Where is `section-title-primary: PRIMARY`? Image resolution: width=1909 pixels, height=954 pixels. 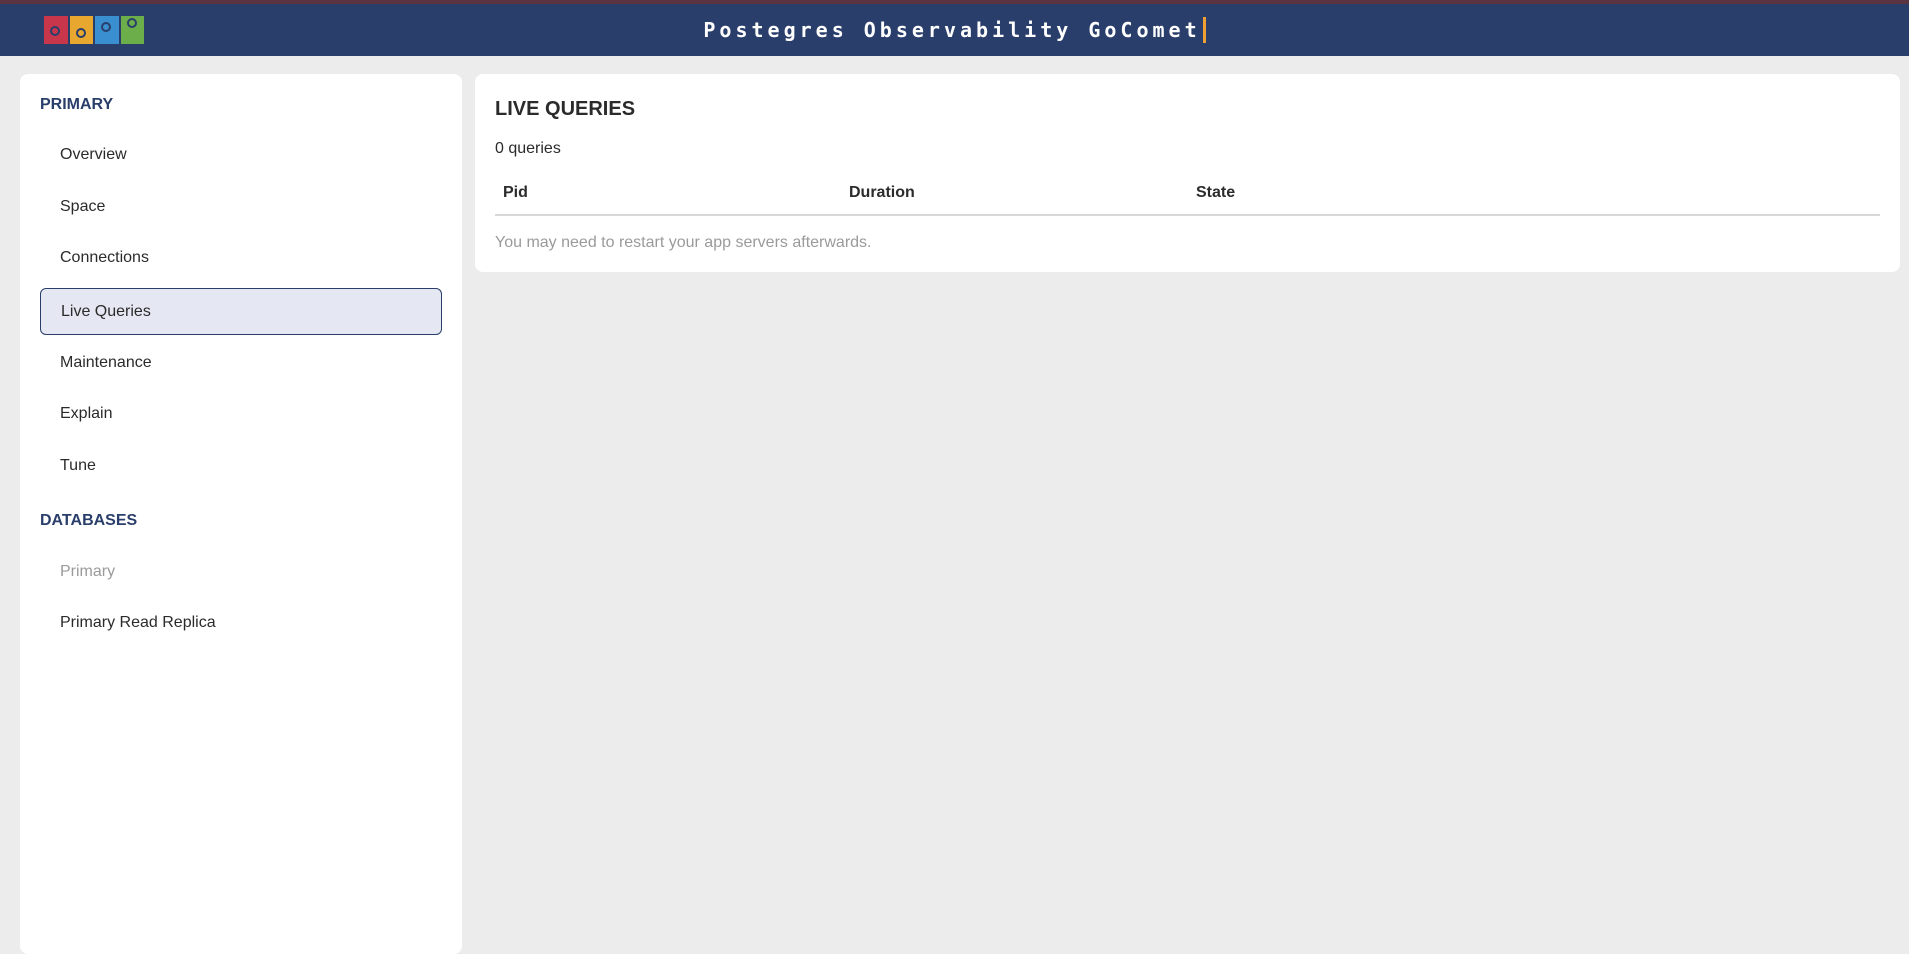 section-title-primary: PRIMARY is located at coordinates (77, 104).